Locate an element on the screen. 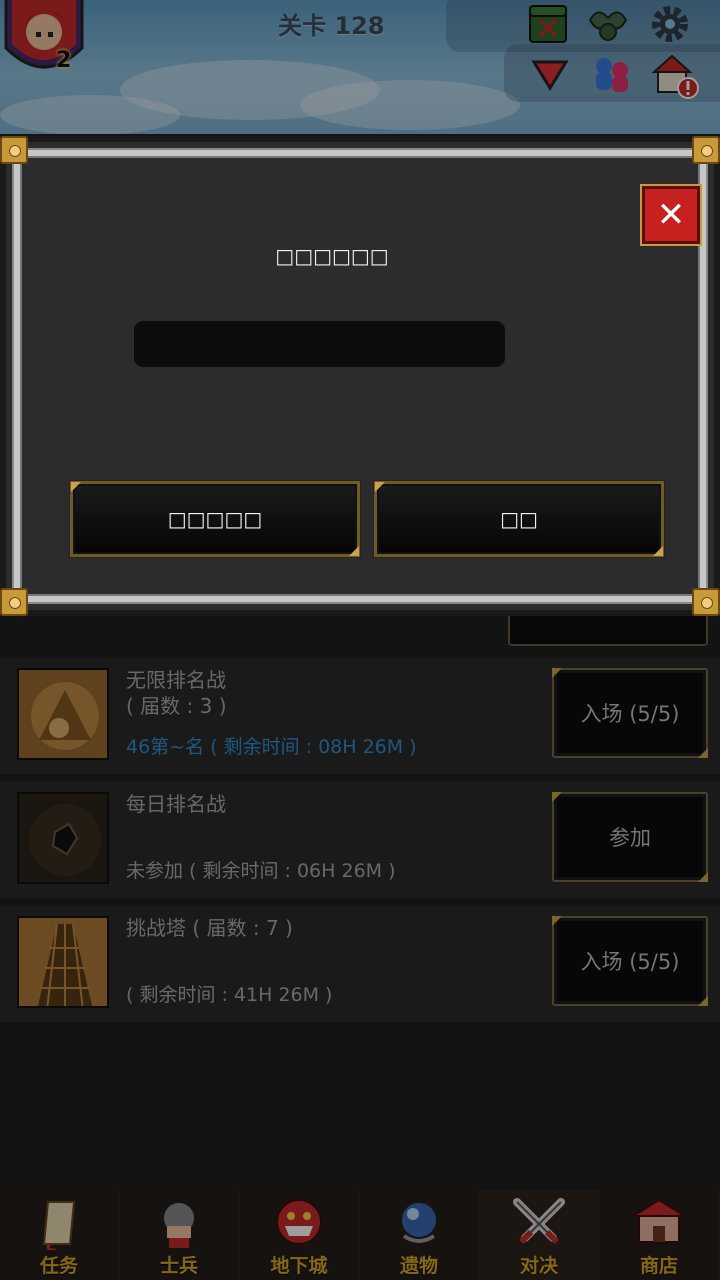 This screenshot has height=1280, width=720. dialog-text-input is located at coordinates (319, 344).